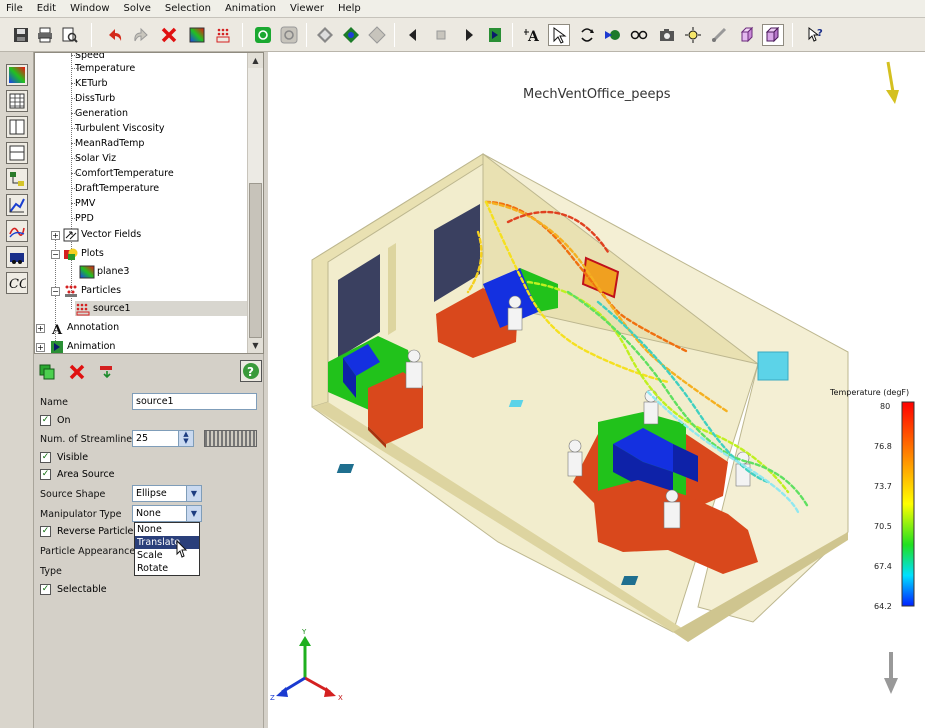 The height and width of the screenshot is (728, 925). I want to click on tree-item-label: source1, so click(112, 308).